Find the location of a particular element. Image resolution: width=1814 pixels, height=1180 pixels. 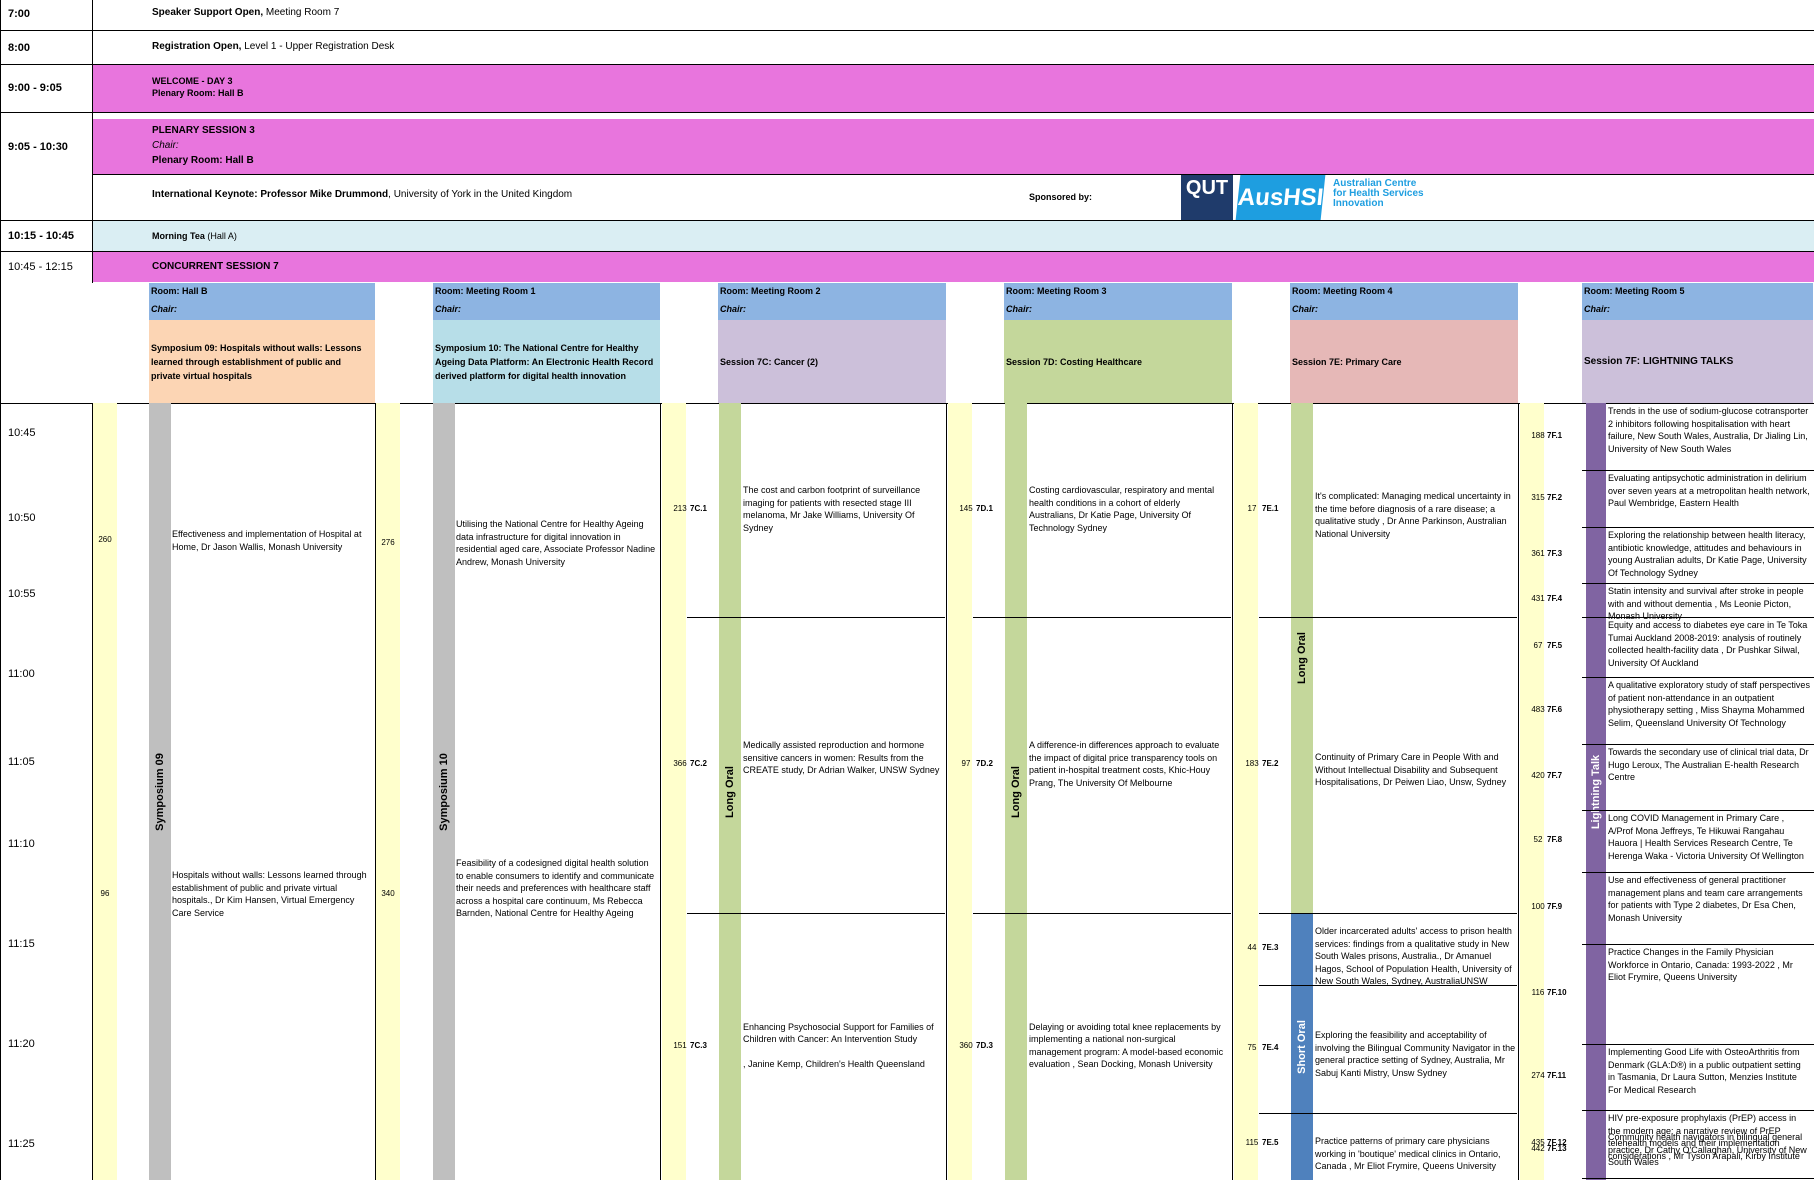

lightning-strip: Lightning Talk is located at coordinates (1596, 791).